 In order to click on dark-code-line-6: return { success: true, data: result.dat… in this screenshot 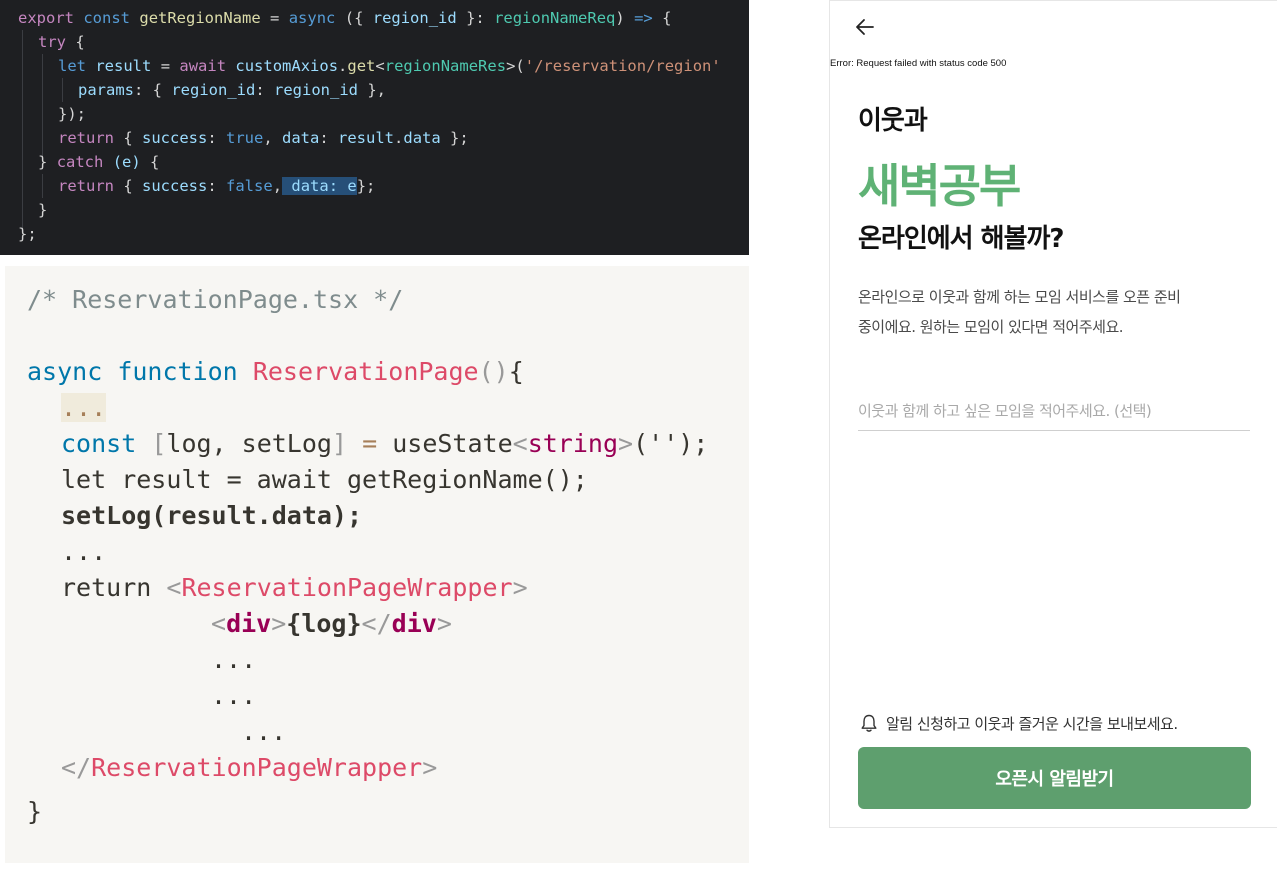, I will do `click(263, 138)`.